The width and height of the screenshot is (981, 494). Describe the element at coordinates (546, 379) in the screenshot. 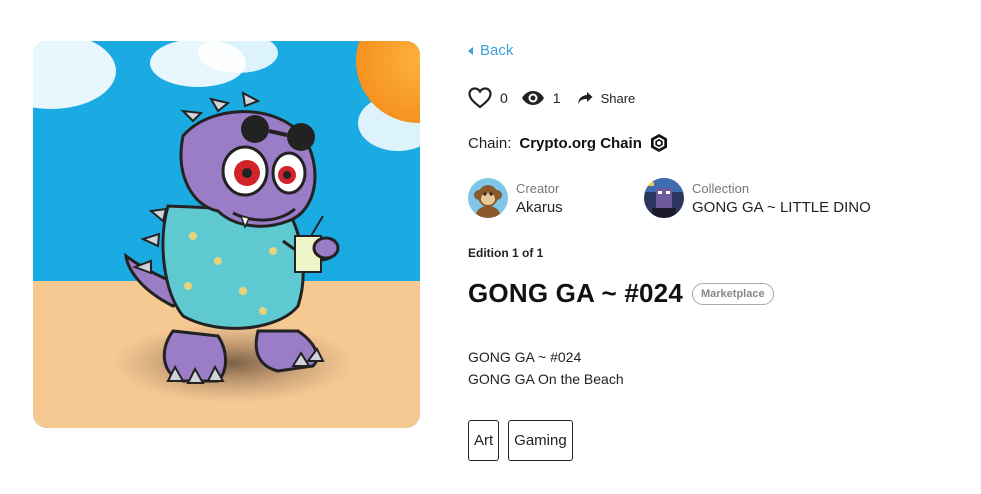

I see `description-line: GONG GA On the Beach` at that location.